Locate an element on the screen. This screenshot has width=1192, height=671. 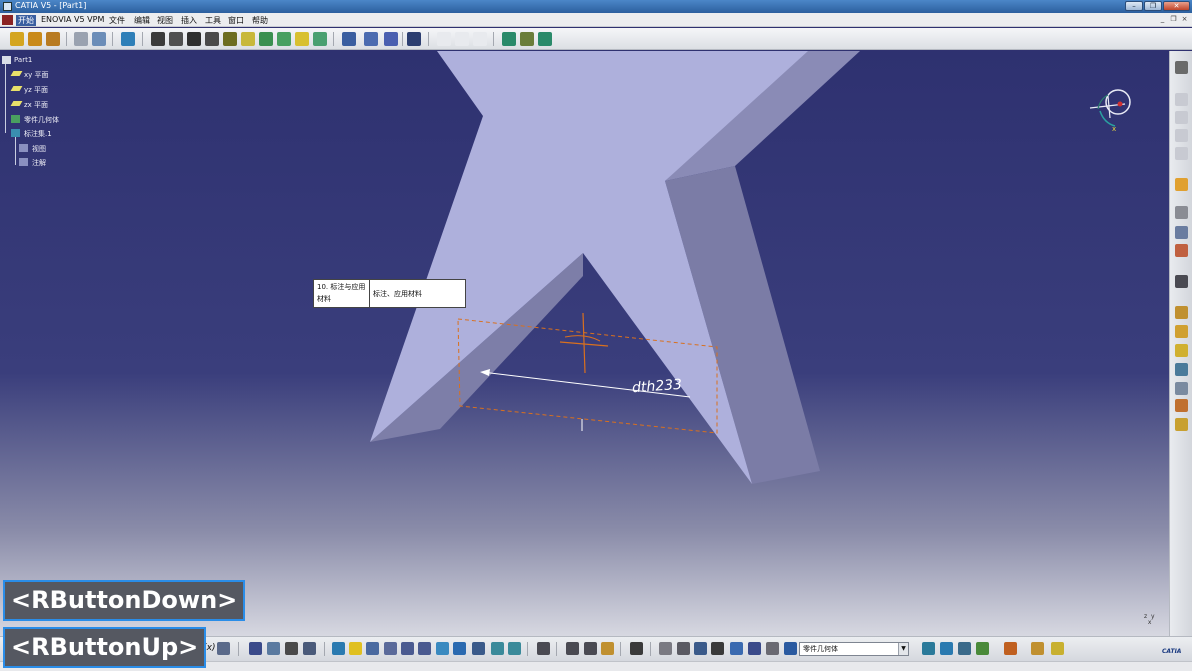
render-icon is located at coordinates (964, 648).